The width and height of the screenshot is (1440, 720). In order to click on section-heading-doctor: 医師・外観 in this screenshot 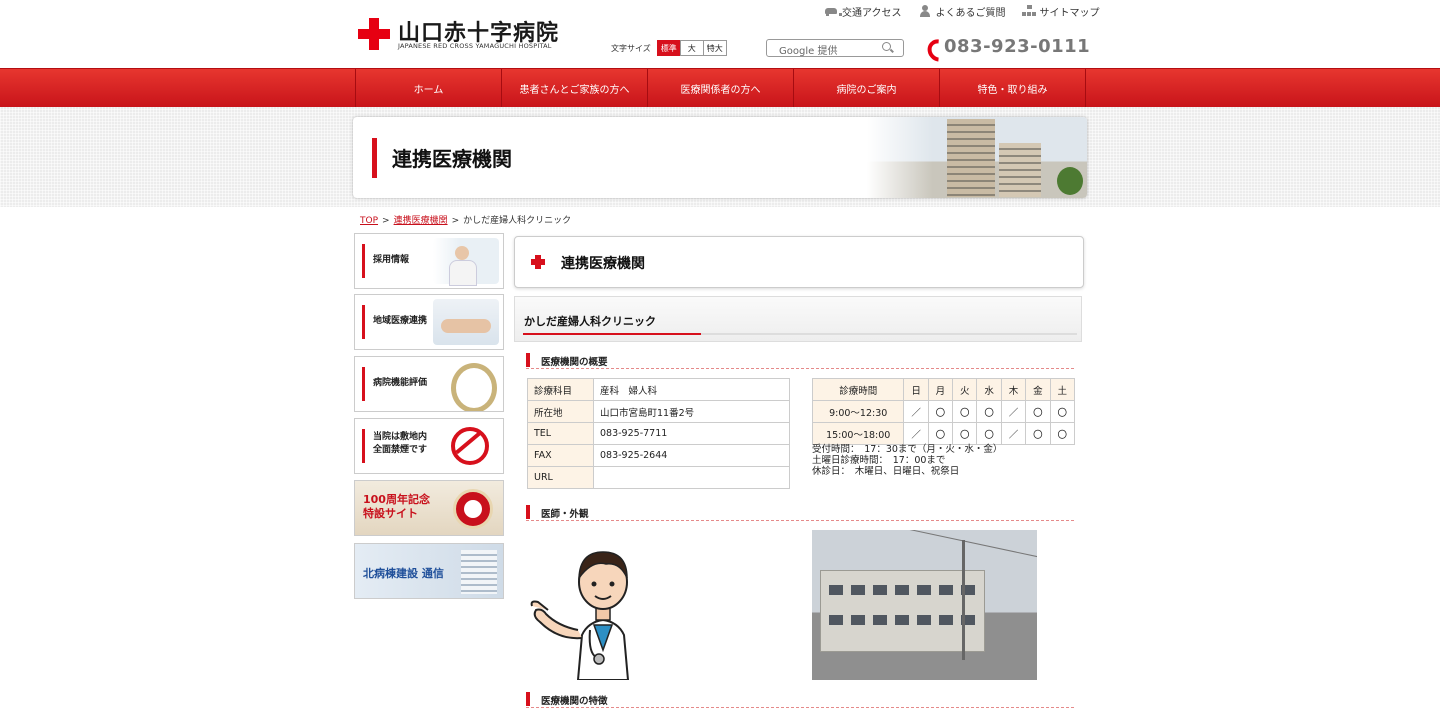, I will do `click(800, 513)`.